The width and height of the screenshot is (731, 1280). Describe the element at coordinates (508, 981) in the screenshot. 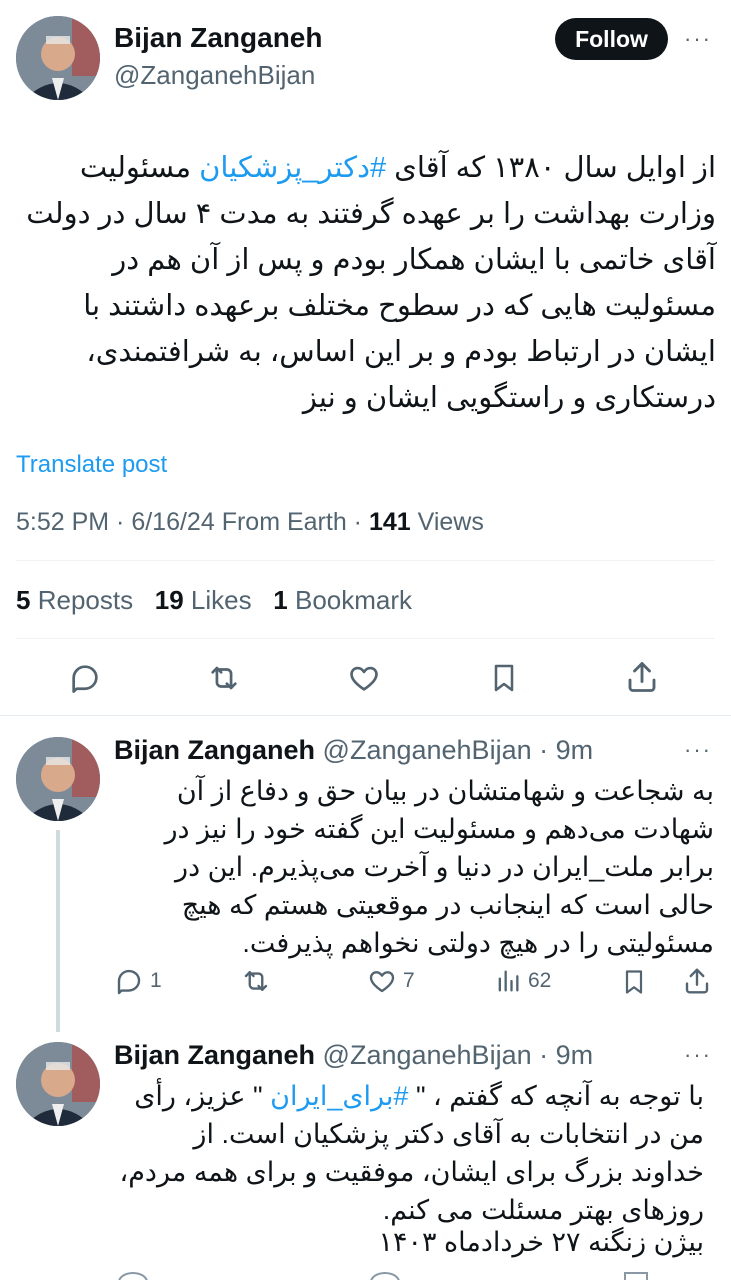

I see `views-icon` at that location.